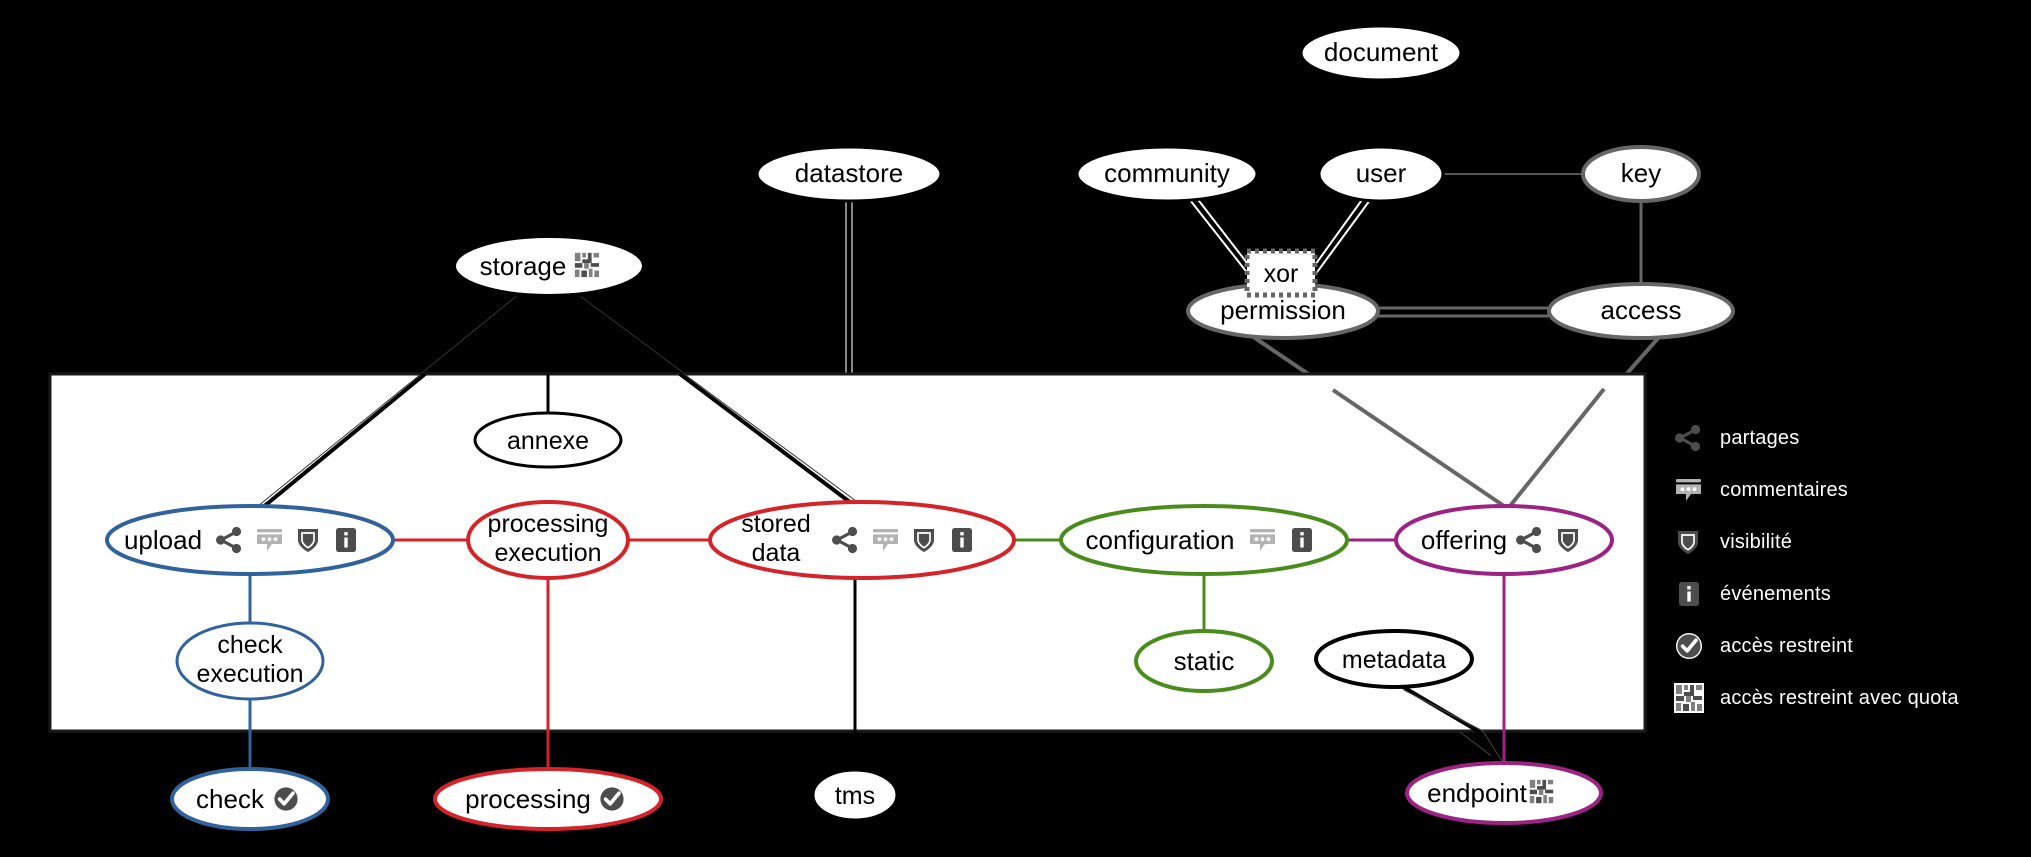  I want to click on legend-label: accès restreint, so click(1787, 646).